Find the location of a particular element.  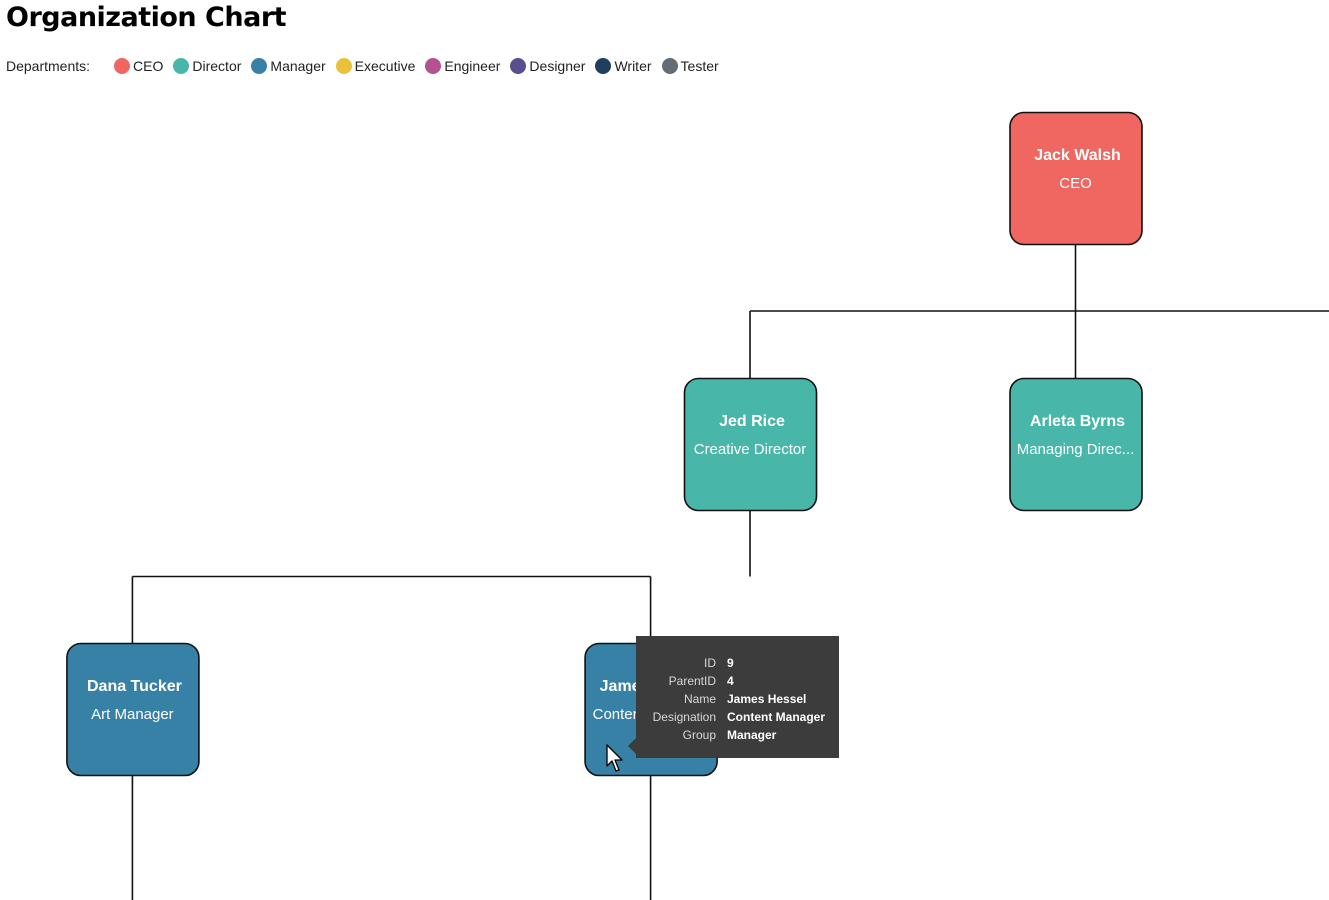

node-designation: CEO is located at coordinates (1075, 183).